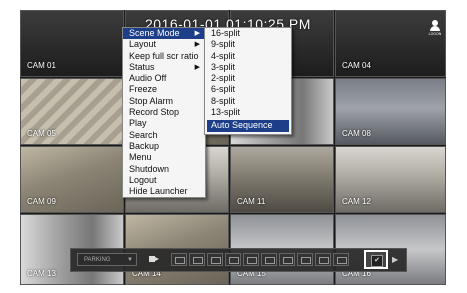 This screenshot has width=467, height=293. I want to click on menu-item-label: Logout, so click(143, 179).